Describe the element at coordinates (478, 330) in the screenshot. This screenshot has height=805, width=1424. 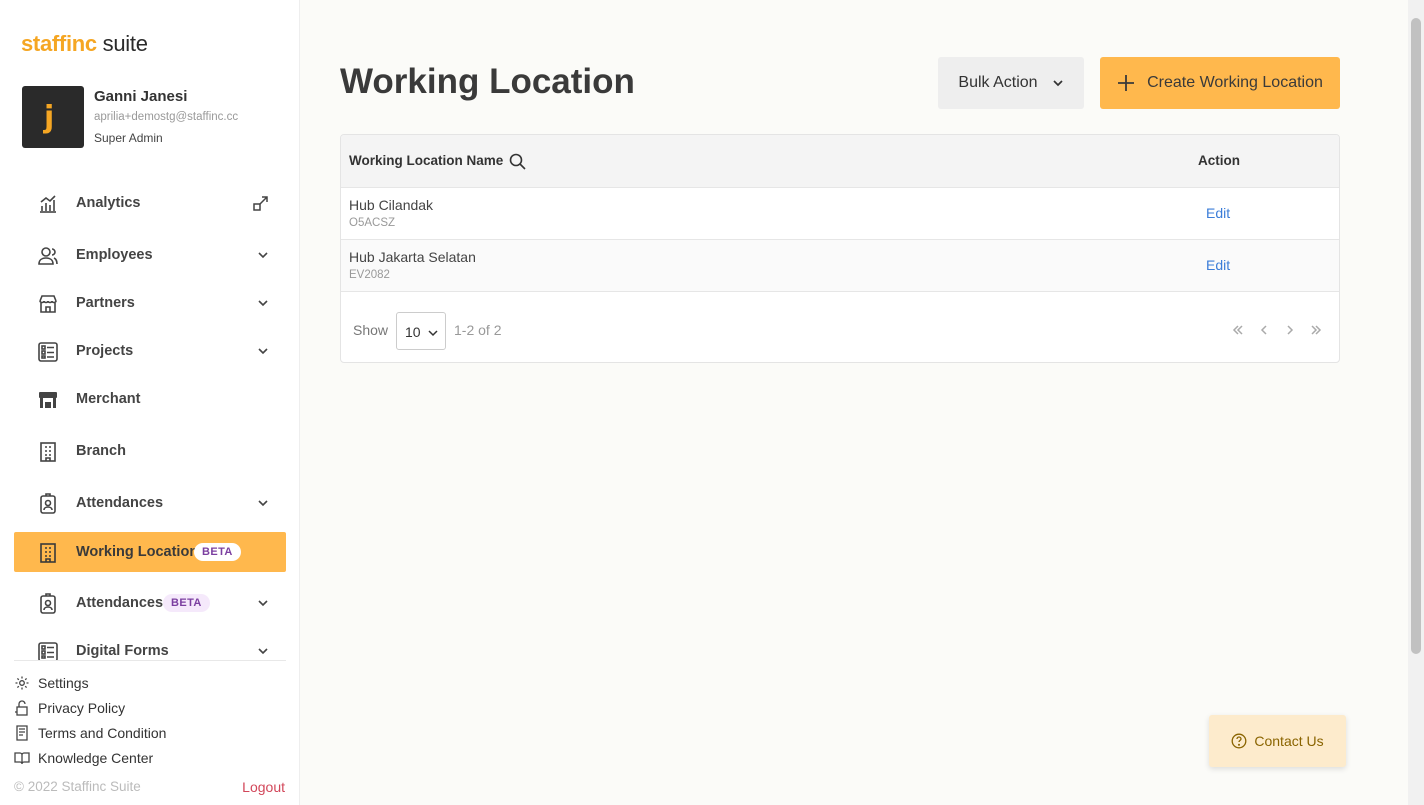
I see `page-range: 1-2 of 2` at that location.